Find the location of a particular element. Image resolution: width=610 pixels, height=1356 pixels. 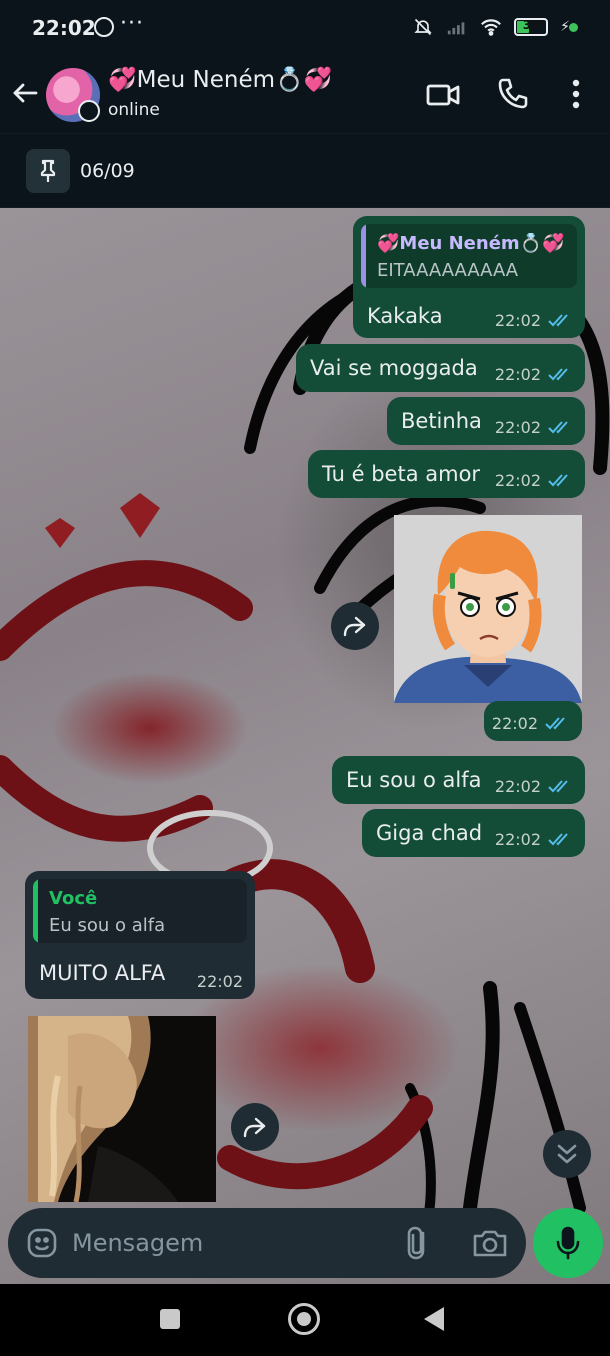

image-message-cartoon is located at coordinates (488, 609).